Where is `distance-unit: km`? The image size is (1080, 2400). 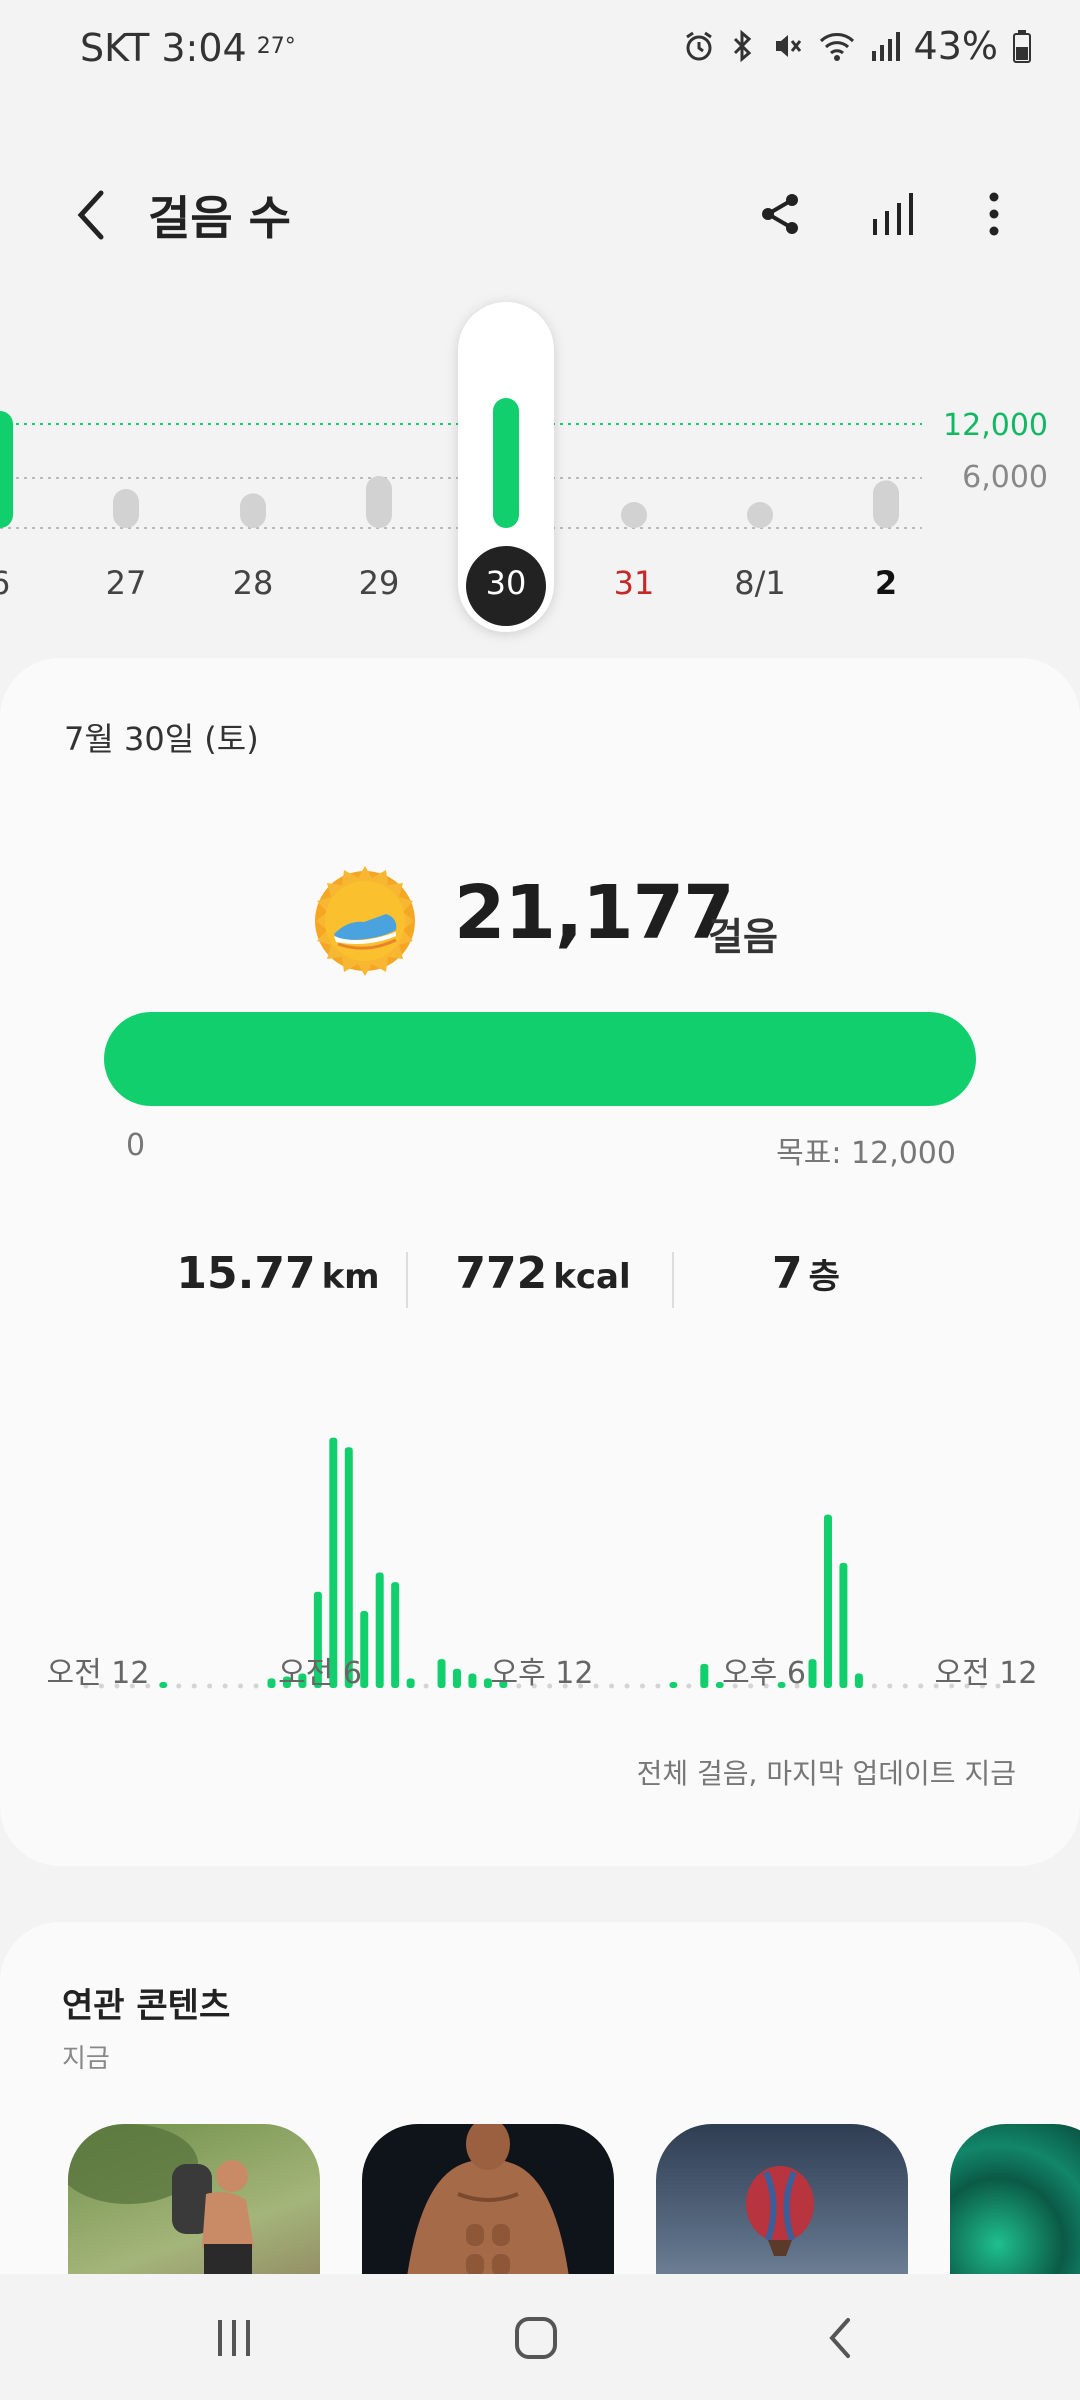 distance-unit: km is located at coordinates (350, 1277).